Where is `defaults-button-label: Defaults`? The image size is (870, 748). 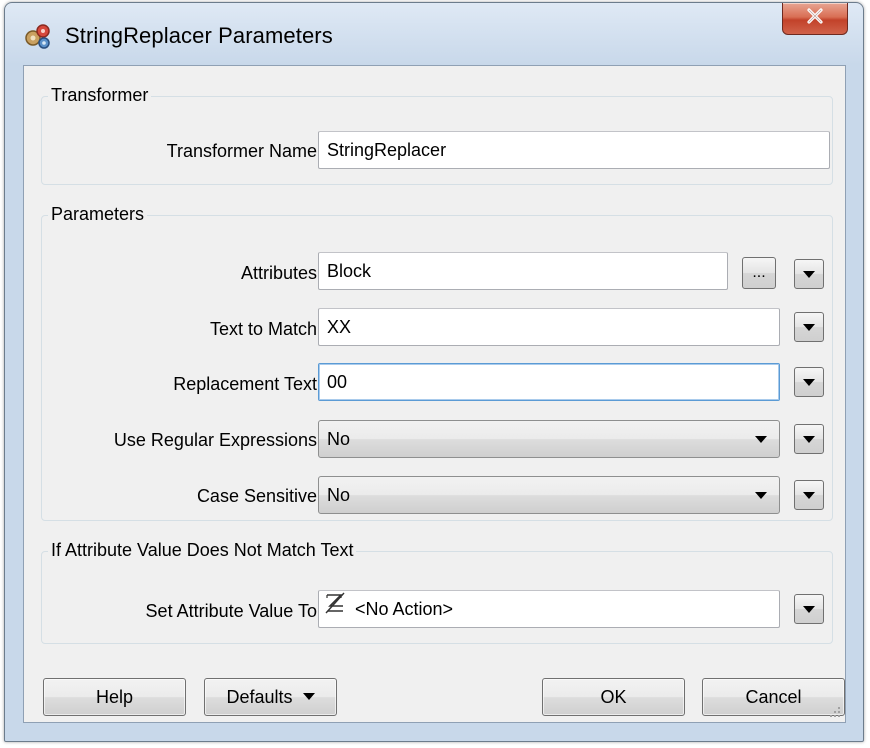
defaults-button-label: Defaults is located at coordinates (259, 697).